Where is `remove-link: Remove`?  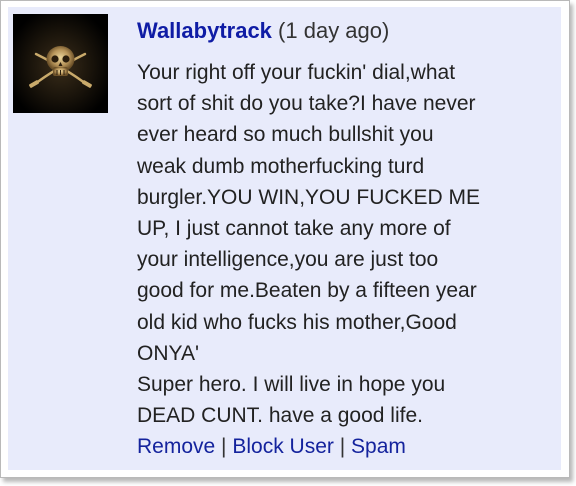
remove-link: Remove is located at coordinates (176, 446).